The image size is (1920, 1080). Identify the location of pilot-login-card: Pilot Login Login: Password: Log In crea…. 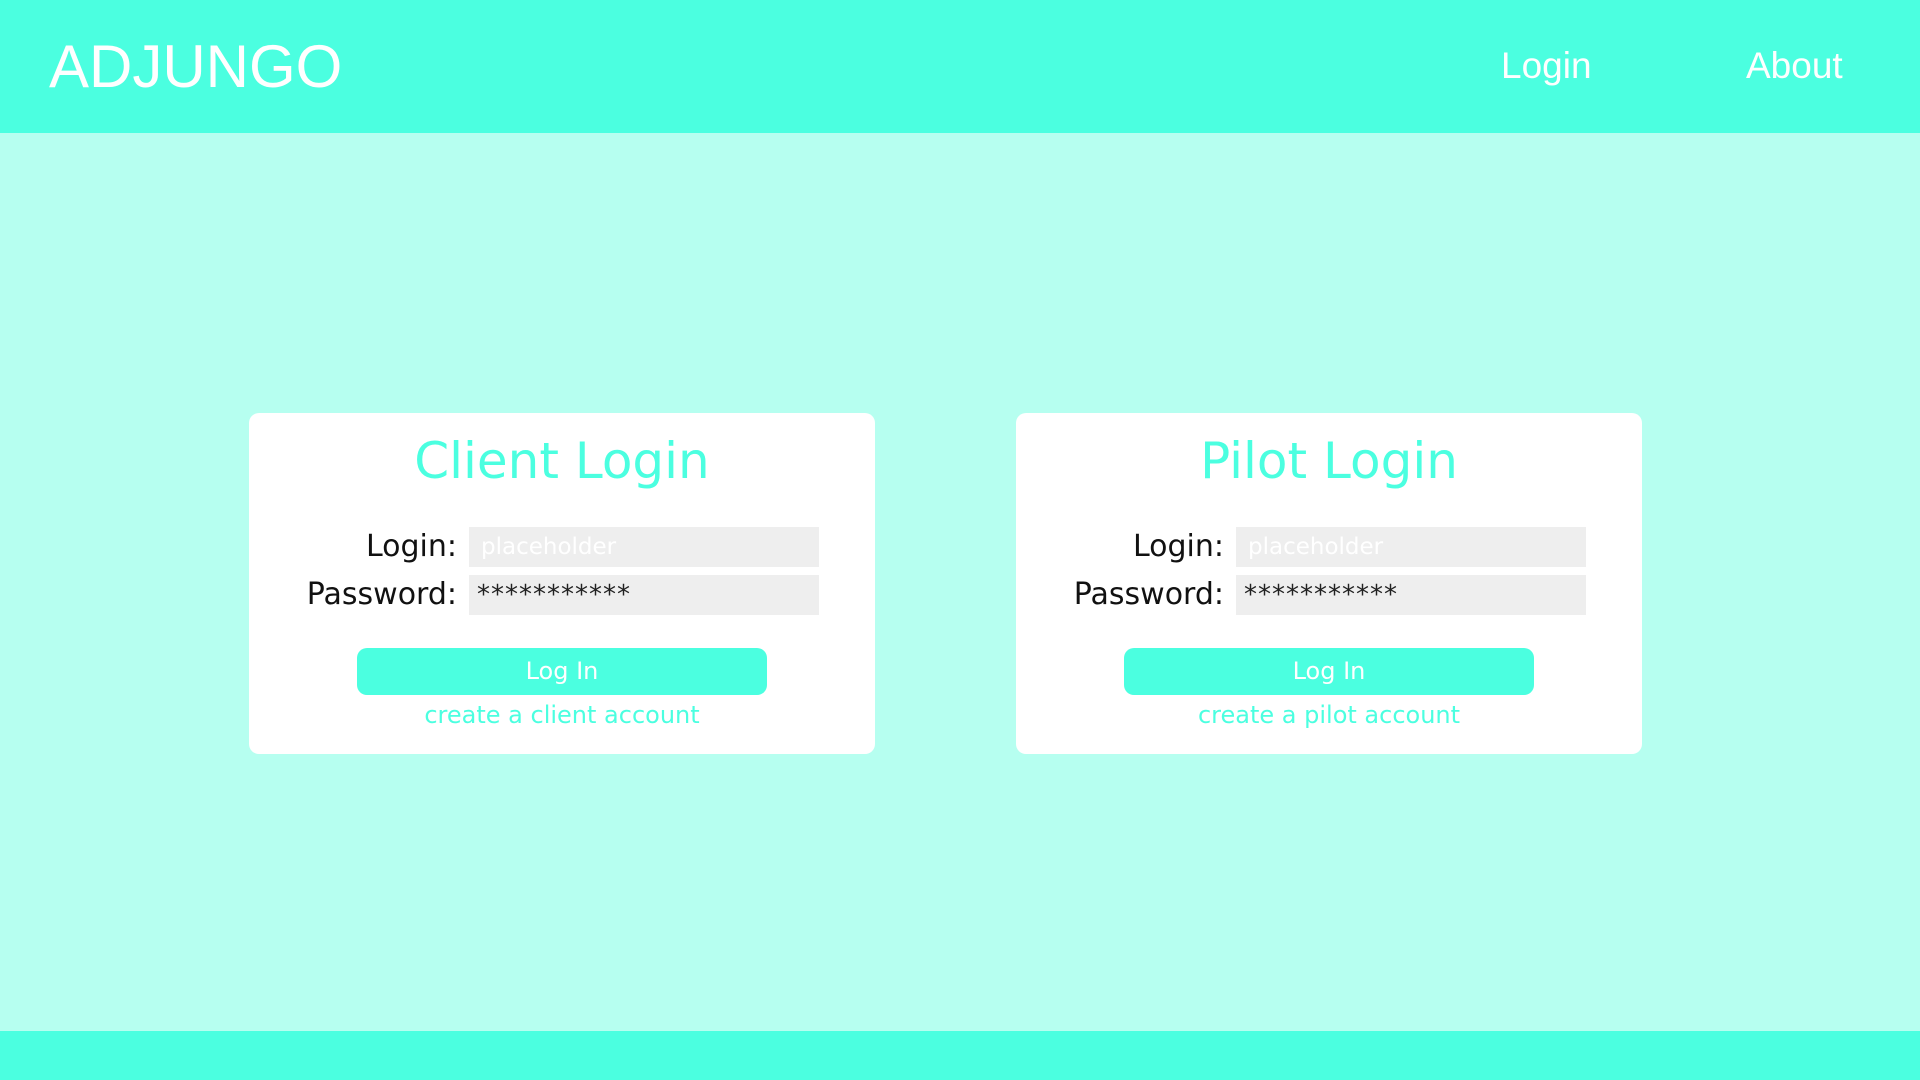
(1329, 583).